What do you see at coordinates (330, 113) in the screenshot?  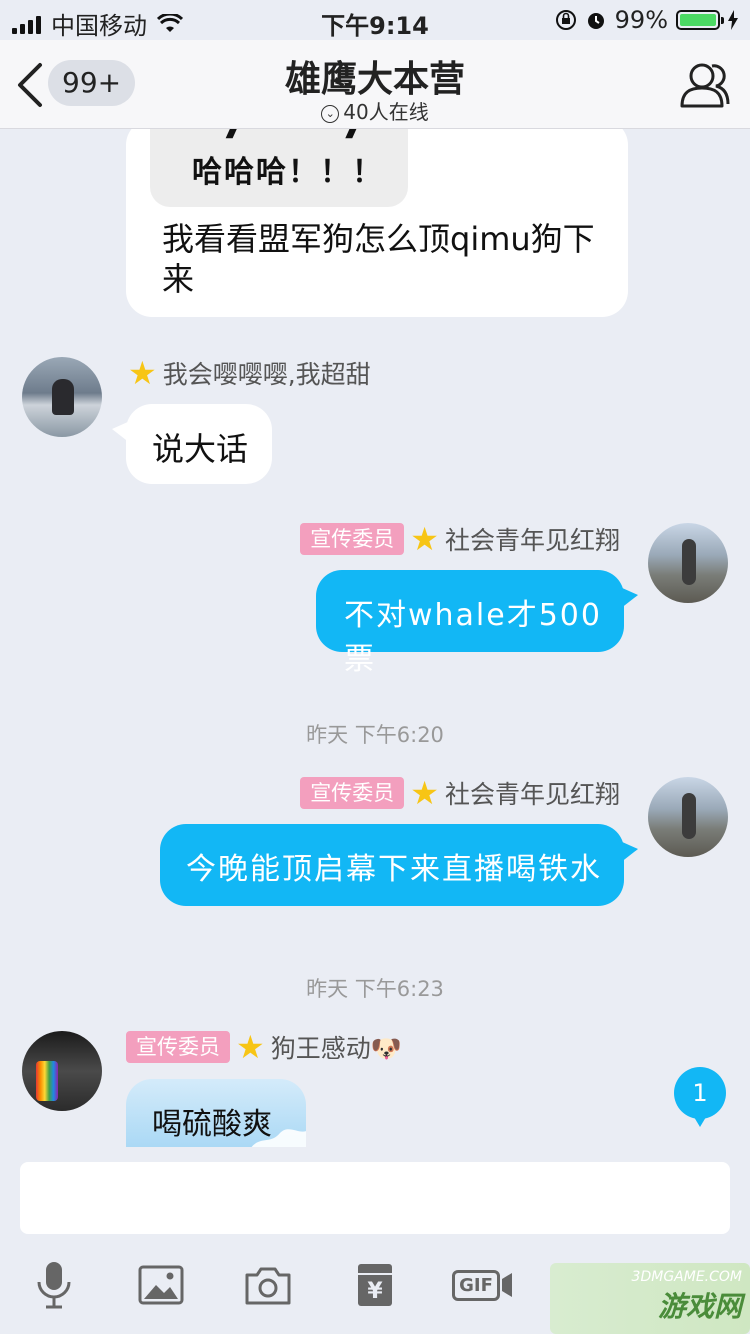 I see `chevron-down-icon: ⌄` at bounding box center [330, 113].